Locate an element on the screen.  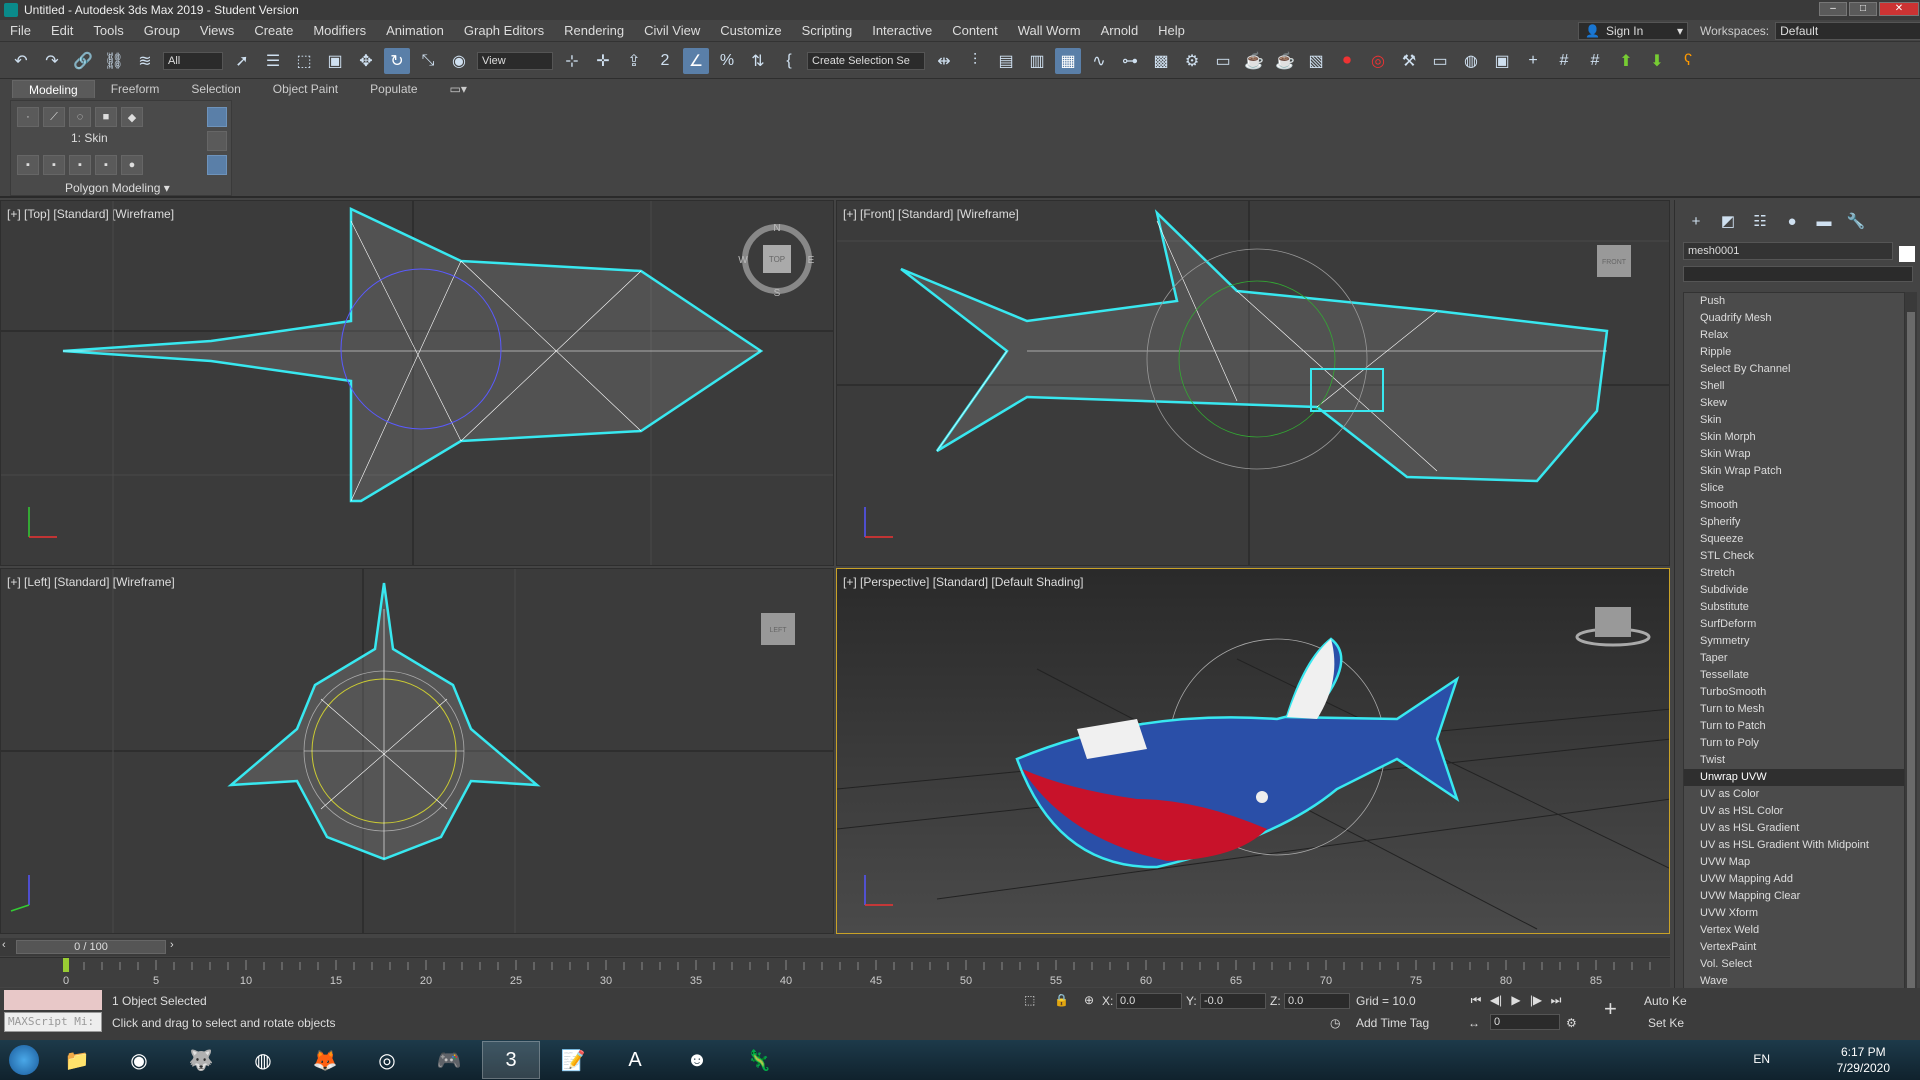
auto-key-button: Auto Ke is located at coordinates (1665, 1001).